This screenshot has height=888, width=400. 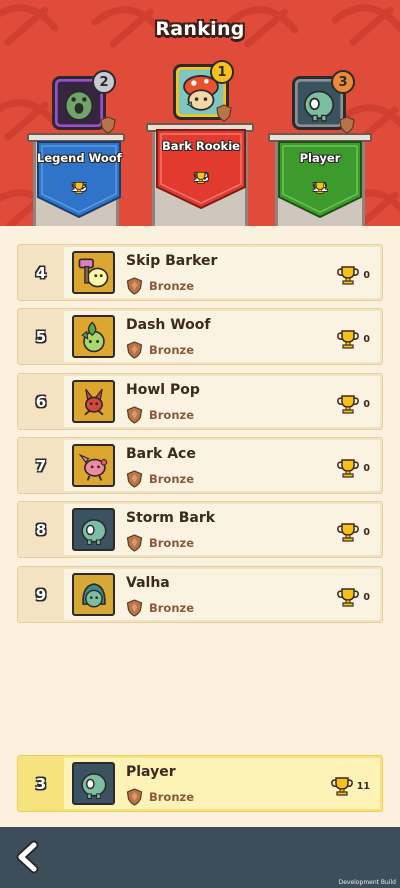 I want to click on rank-badge-number: 3, so click(x=343, y=82).